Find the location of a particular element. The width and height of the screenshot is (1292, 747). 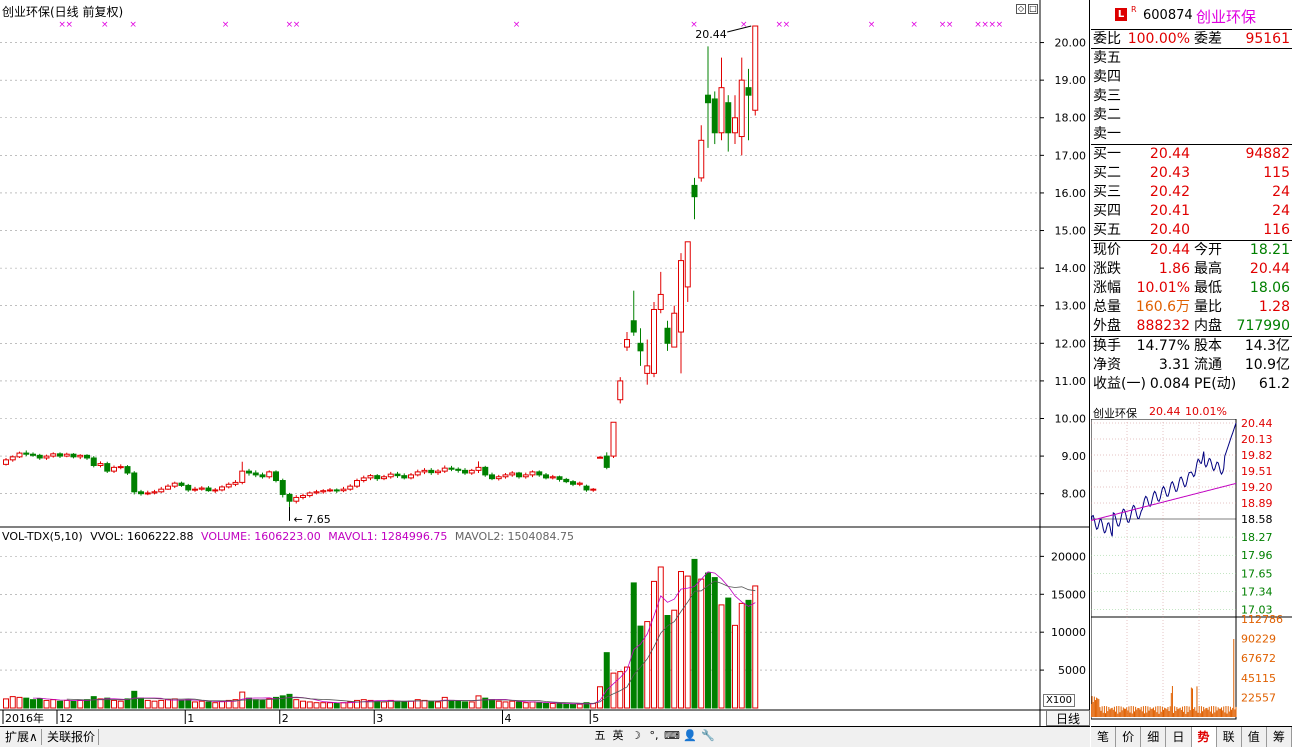

r-badge: R is located at coordinates (1134, 9).